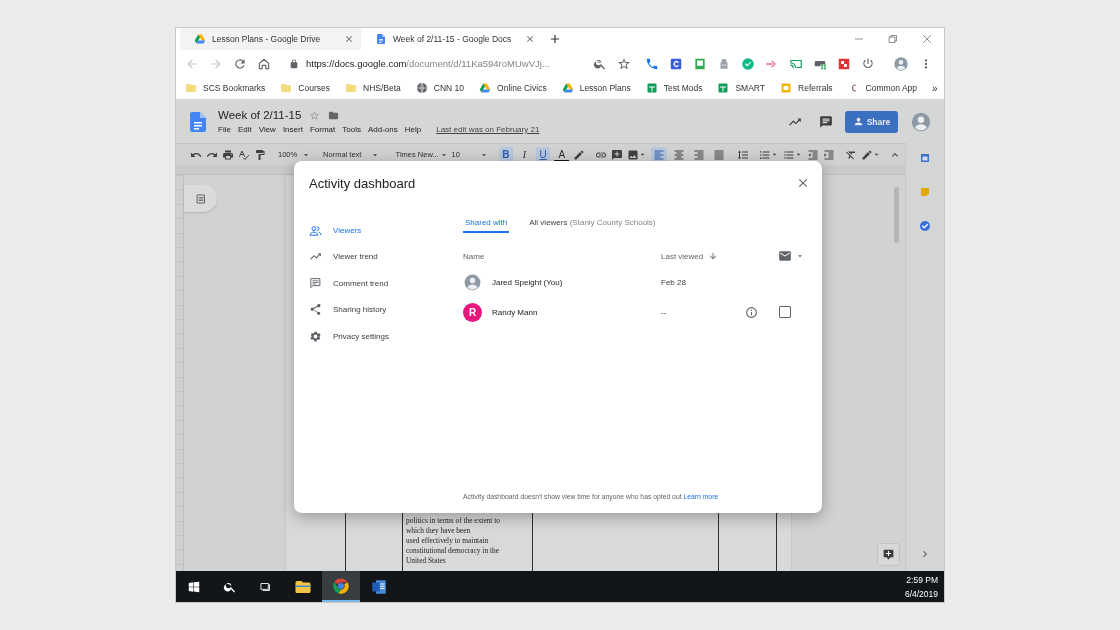  Describe the element at coordinates (690, 256) in the screenshot. I see `sort-header: Last viewed` at that location.